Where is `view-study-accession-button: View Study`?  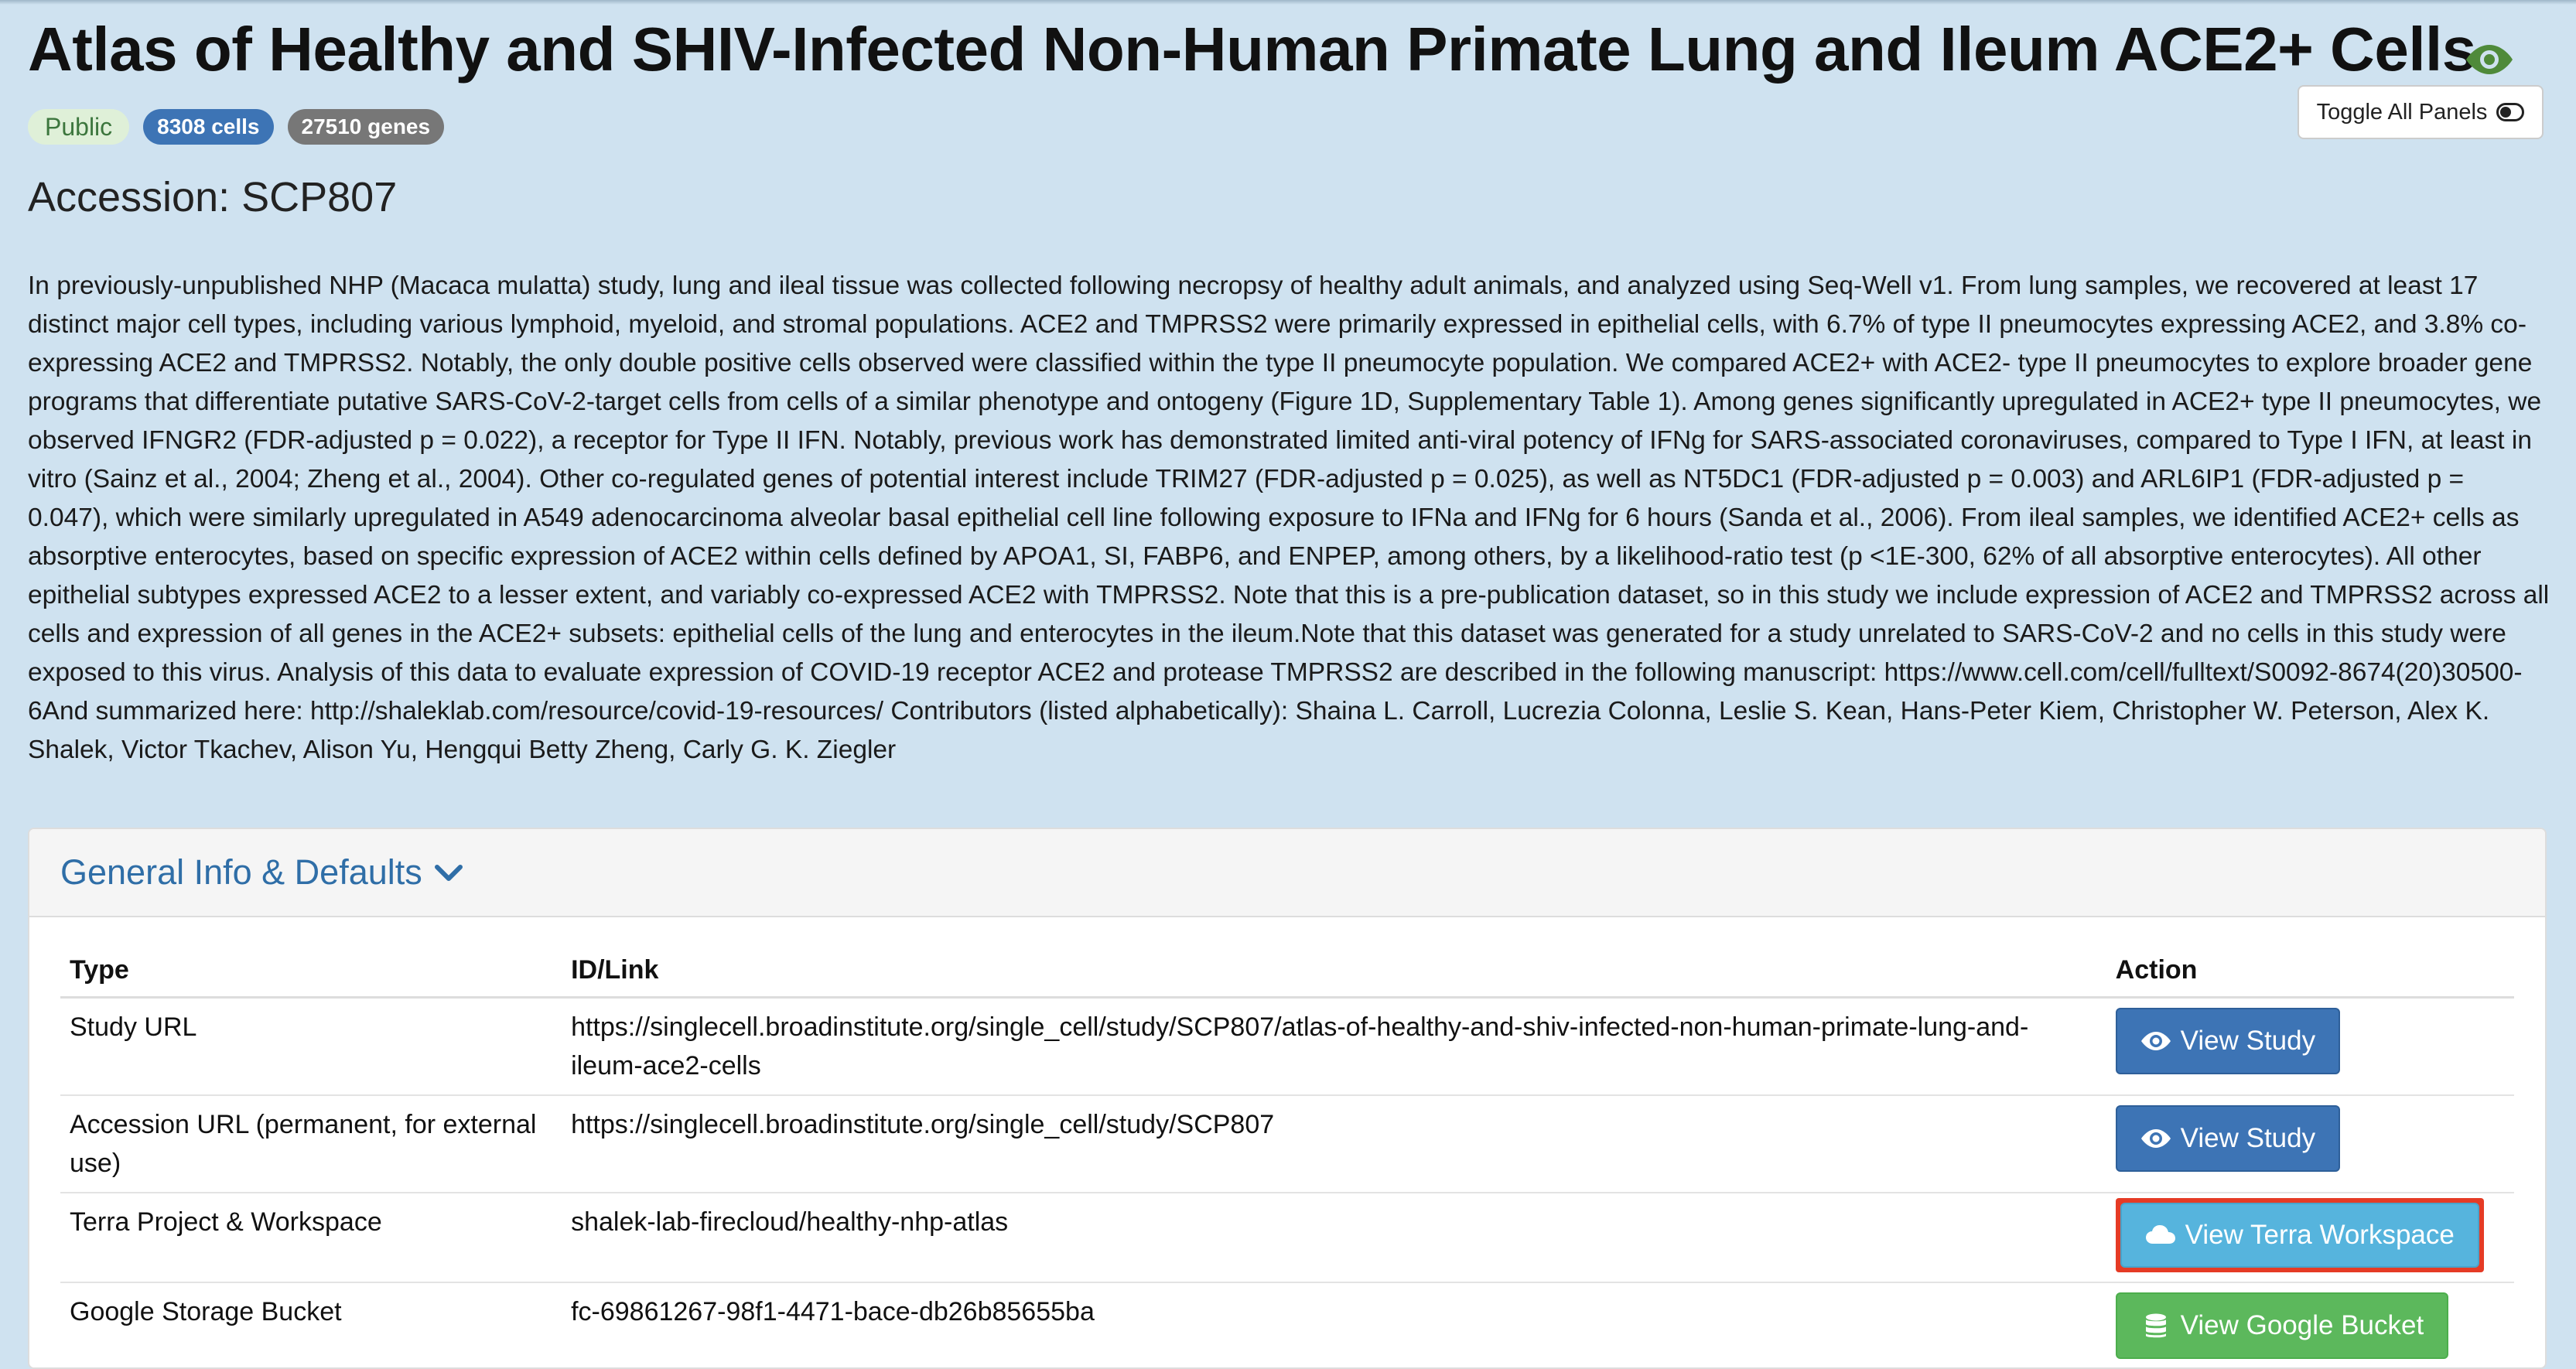
view-study-accession-button: View Study is located at coordinates (2228, 1138).